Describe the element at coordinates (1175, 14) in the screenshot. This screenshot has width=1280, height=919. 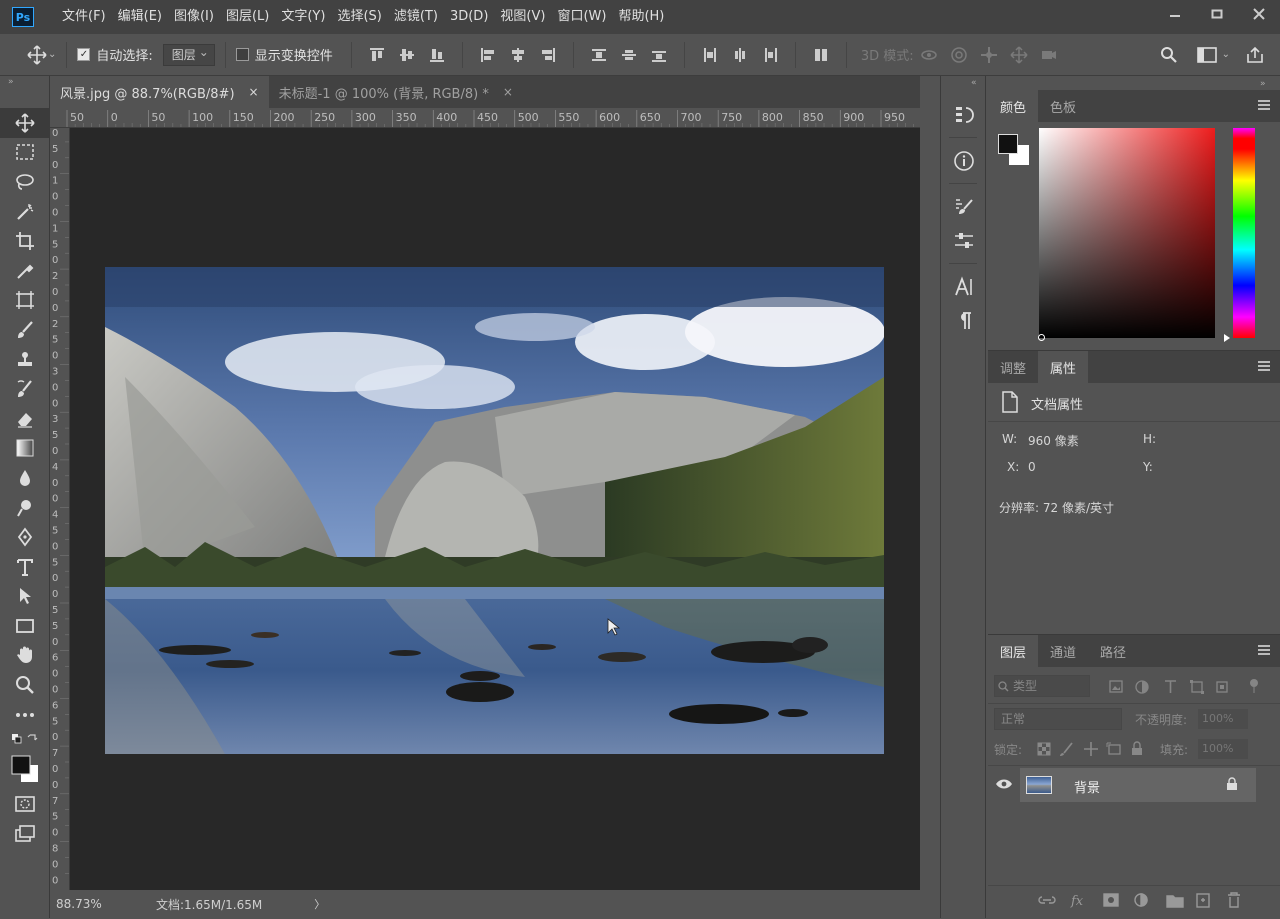
I see `minimize-button` at that location.